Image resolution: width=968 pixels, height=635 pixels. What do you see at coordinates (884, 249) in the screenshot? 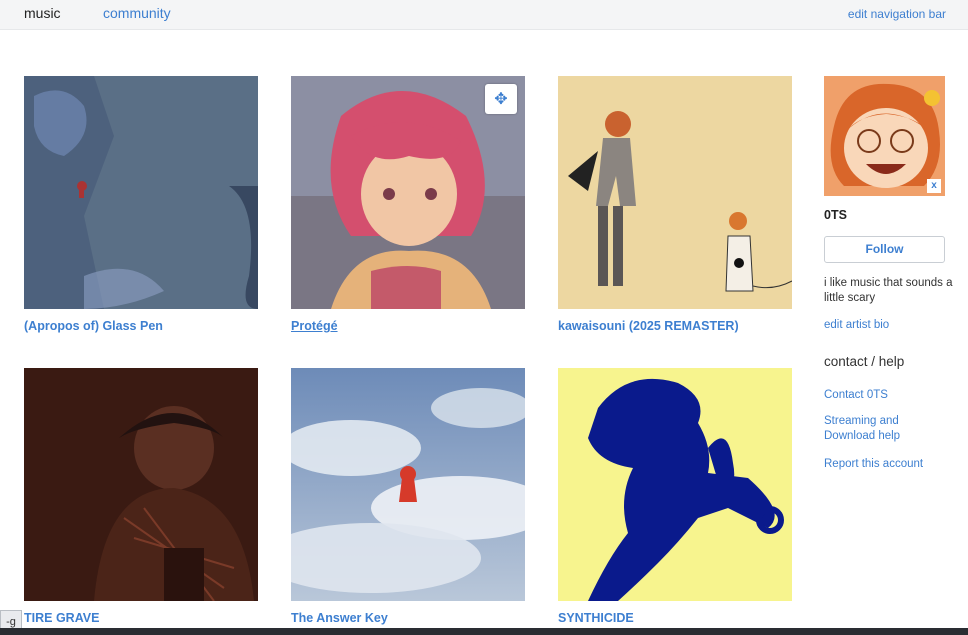
I see `follow-button: Follow` at bounding box center [884, 249].